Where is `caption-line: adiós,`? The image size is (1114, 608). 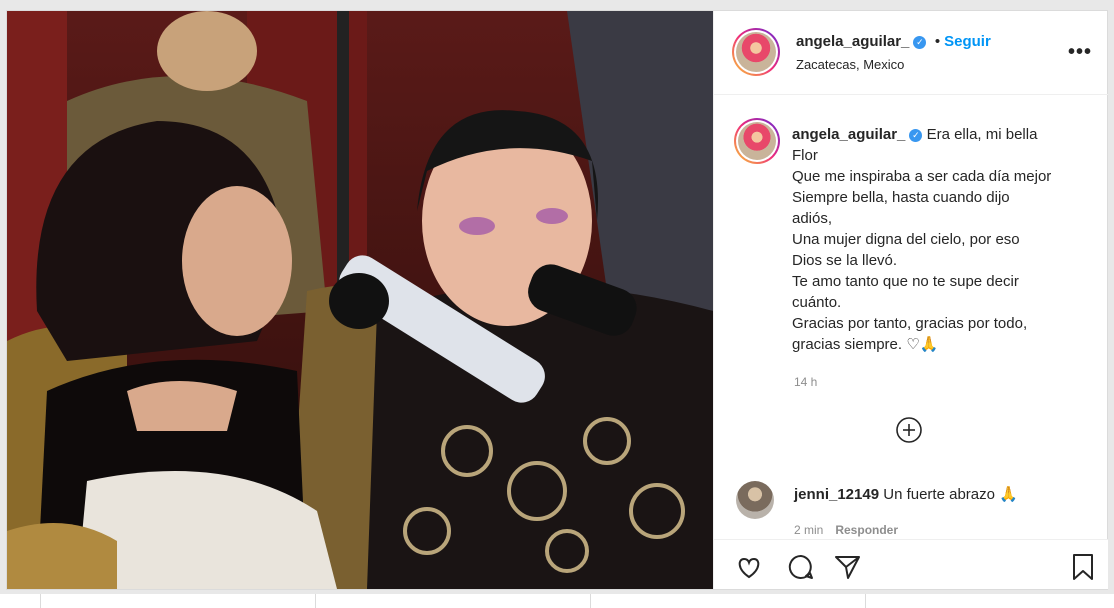
caption-line: adiós, is located at coordinates (812, 218).